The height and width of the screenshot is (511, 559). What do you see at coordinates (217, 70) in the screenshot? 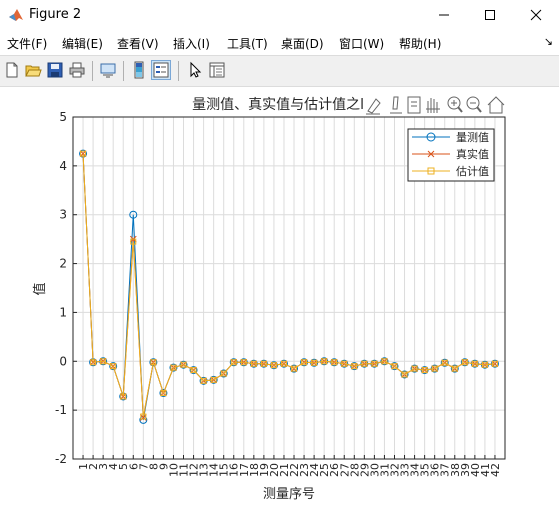
I see `property-inspector-icon` at bounding box center [217, 70].